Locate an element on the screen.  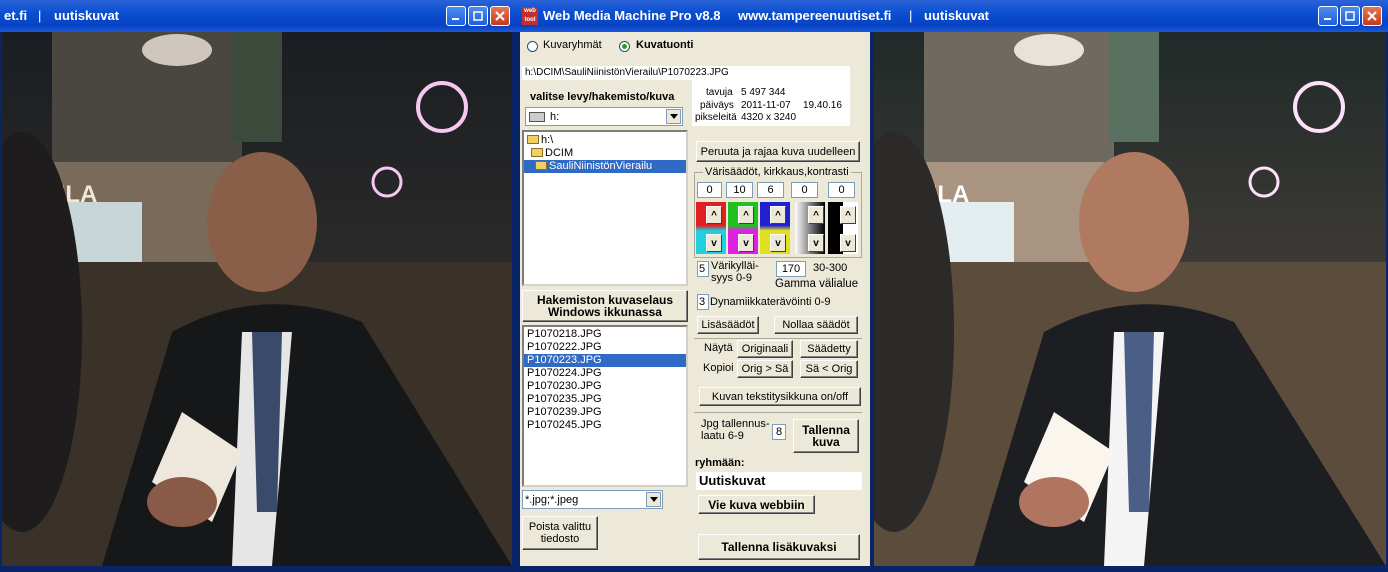
drive-select: h: is located at coordinates (604, 116).